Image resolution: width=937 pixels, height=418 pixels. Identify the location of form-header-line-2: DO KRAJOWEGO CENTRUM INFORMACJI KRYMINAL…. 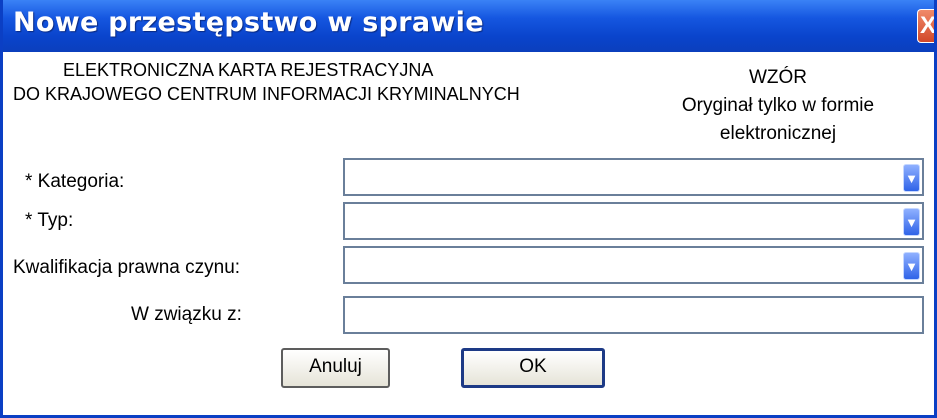
(266, 94).